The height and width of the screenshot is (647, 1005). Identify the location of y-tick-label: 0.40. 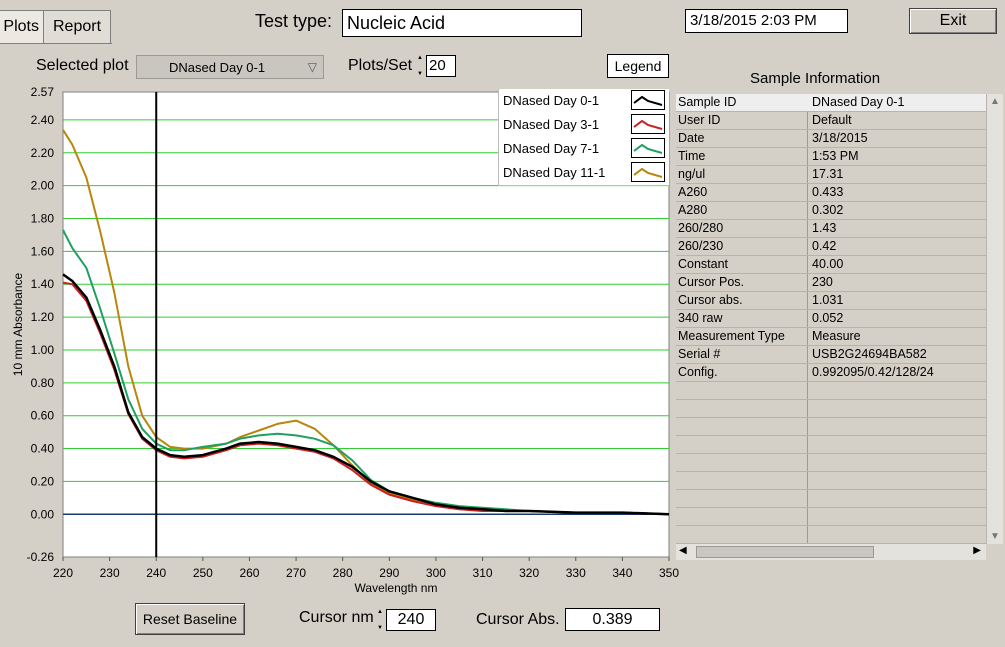
(43, 449).